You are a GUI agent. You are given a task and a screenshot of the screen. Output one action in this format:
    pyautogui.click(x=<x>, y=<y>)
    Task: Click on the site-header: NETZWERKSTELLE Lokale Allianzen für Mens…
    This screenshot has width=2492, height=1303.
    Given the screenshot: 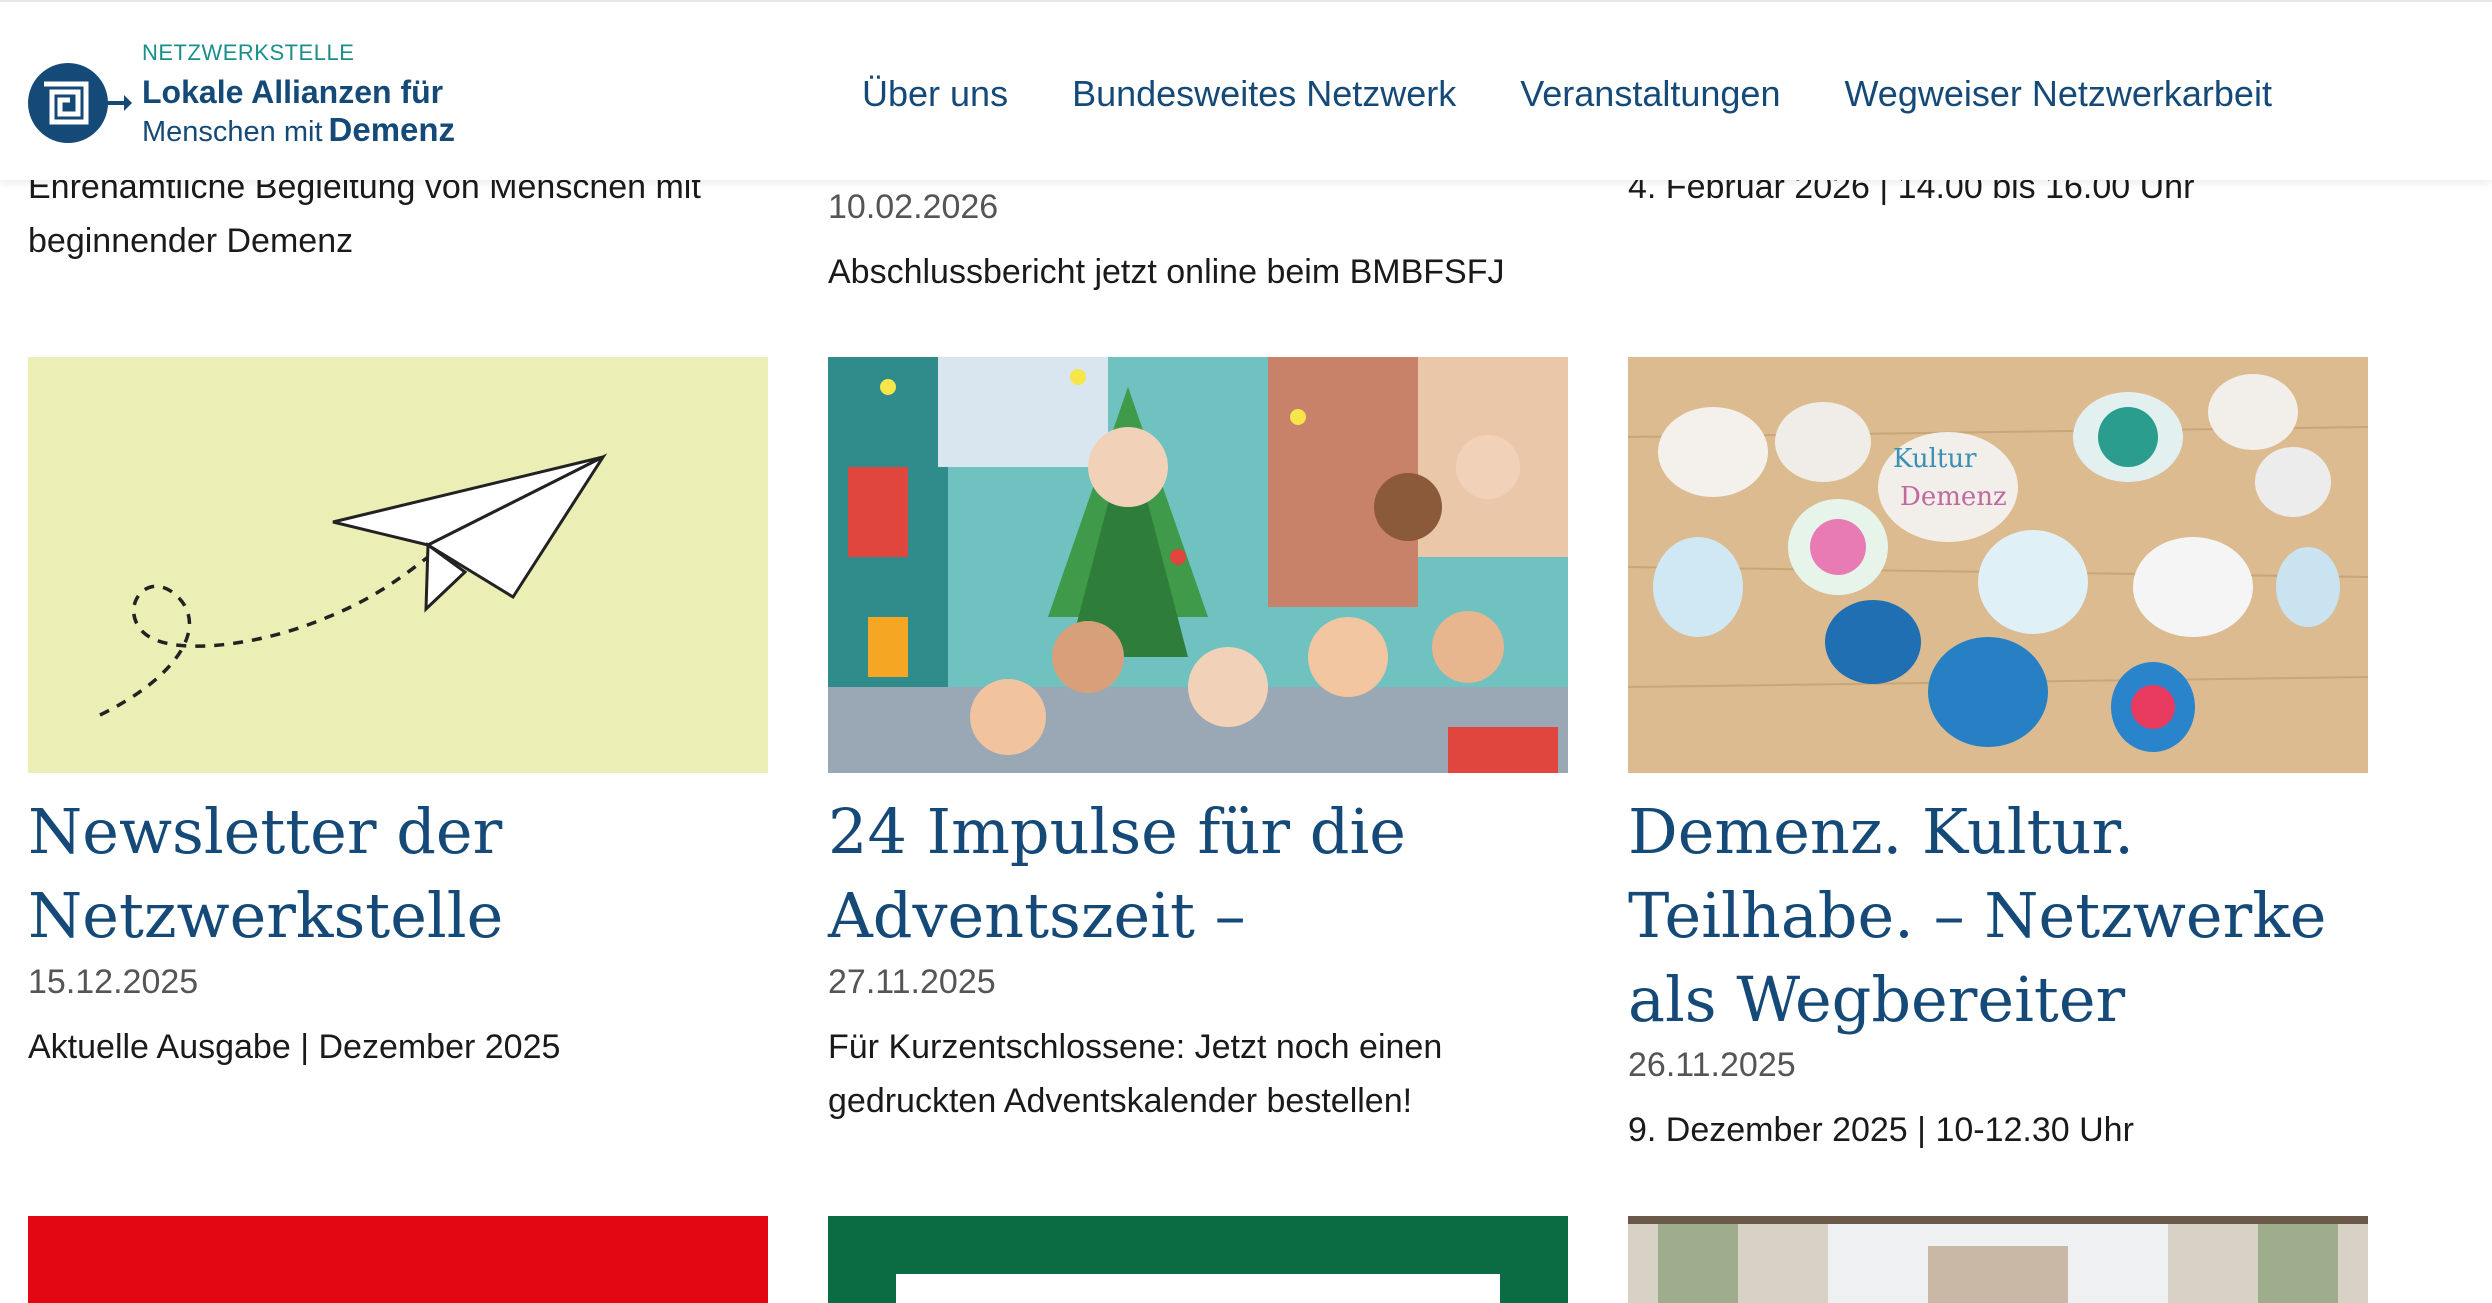 What is the action you would take?
    pyautogui.click(x=1246, y=90)
    